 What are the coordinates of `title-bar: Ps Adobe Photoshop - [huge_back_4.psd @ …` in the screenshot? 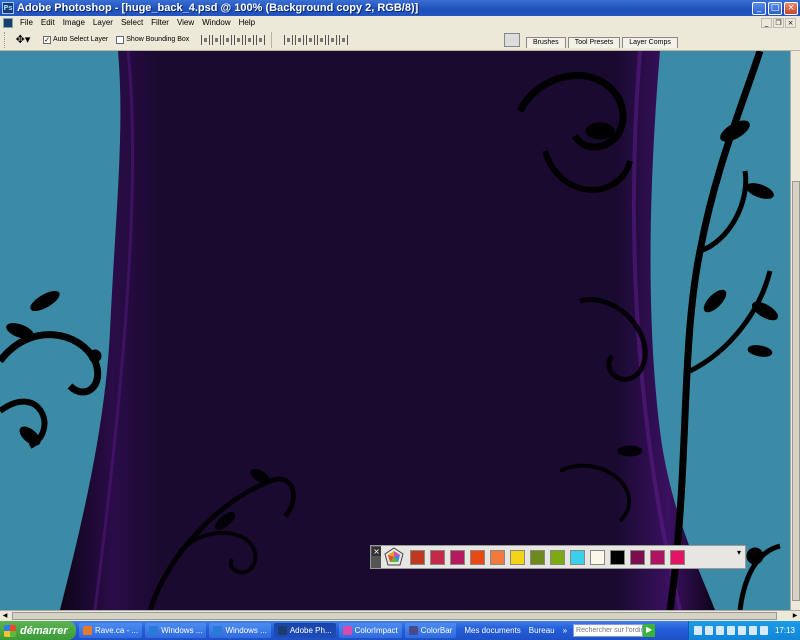 It's located at (400, 8).